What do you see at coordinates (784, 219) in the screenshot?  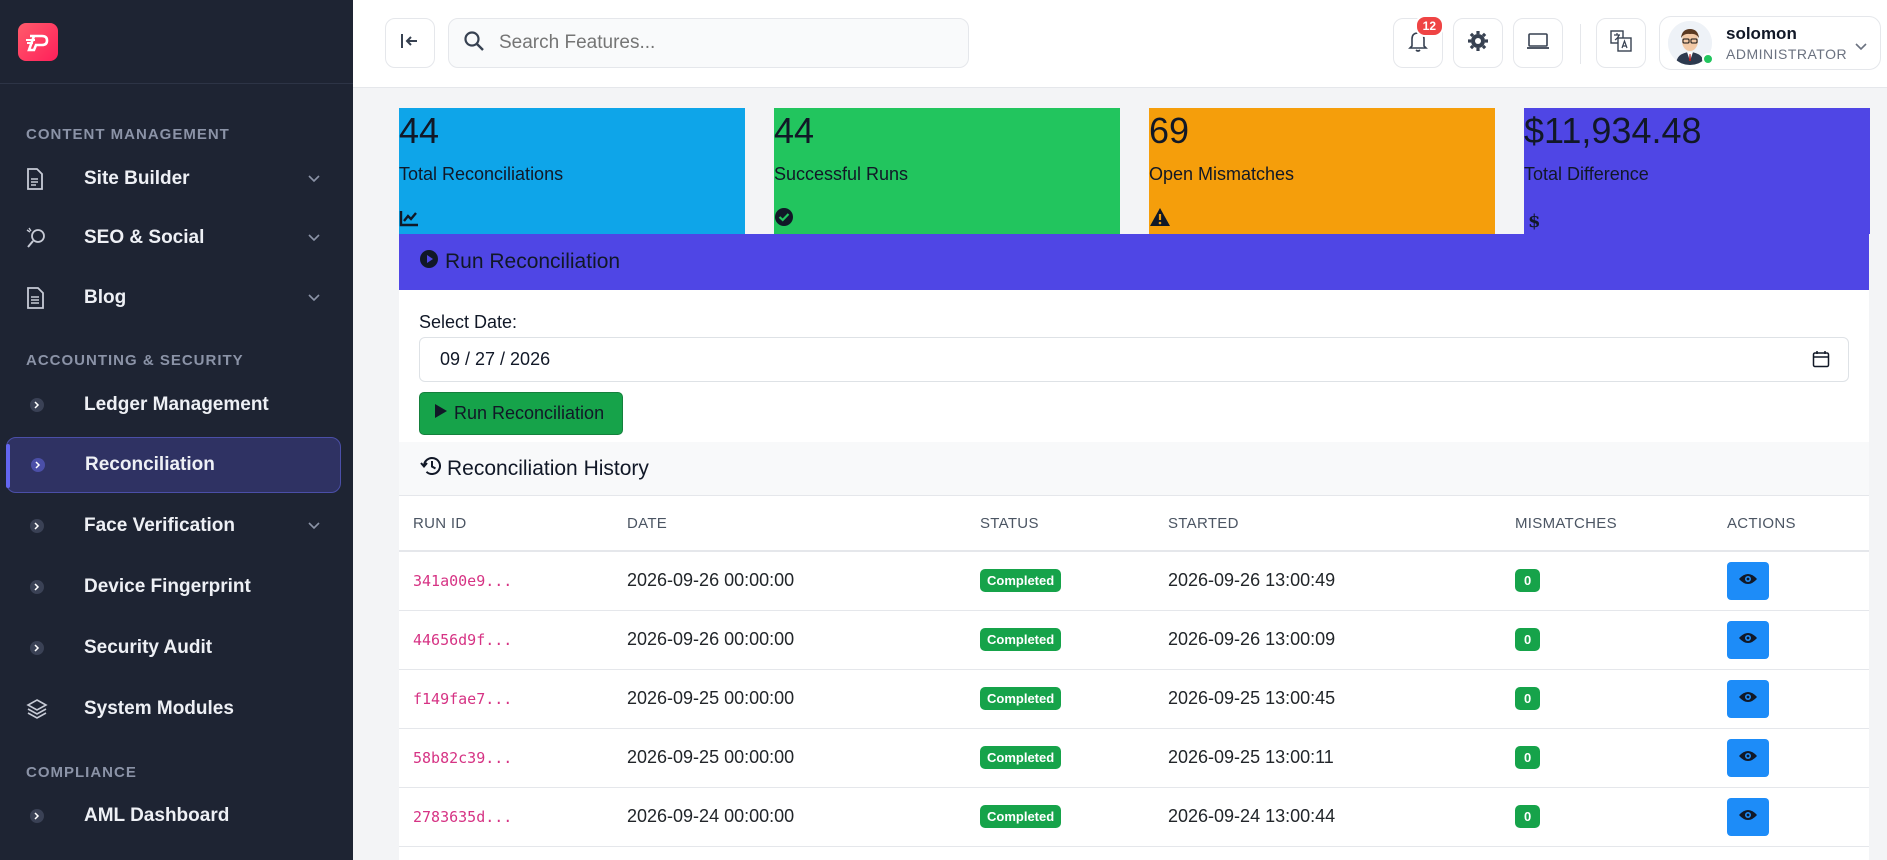 I see `check-circle-icon` at bounding box center [784, 219].